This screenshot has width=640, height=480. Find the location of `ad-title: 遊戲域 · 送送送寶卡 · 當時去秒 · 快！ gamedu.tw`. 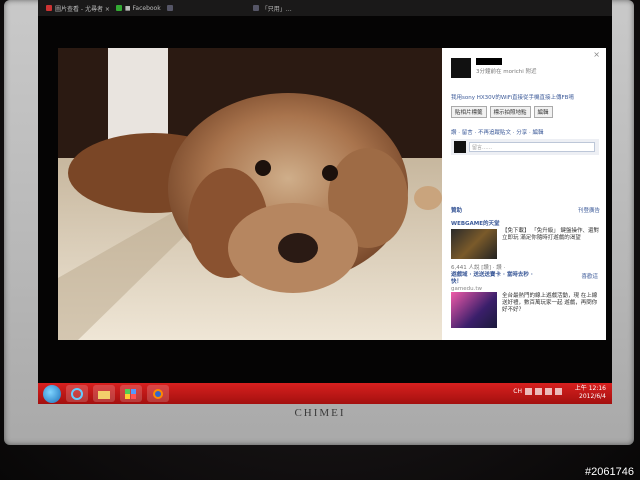

ad-title: 遊戲域 · 送送送寶卡 · 當時去秒 · 快！ gamedu.tw is located at coordinates (496, 282).